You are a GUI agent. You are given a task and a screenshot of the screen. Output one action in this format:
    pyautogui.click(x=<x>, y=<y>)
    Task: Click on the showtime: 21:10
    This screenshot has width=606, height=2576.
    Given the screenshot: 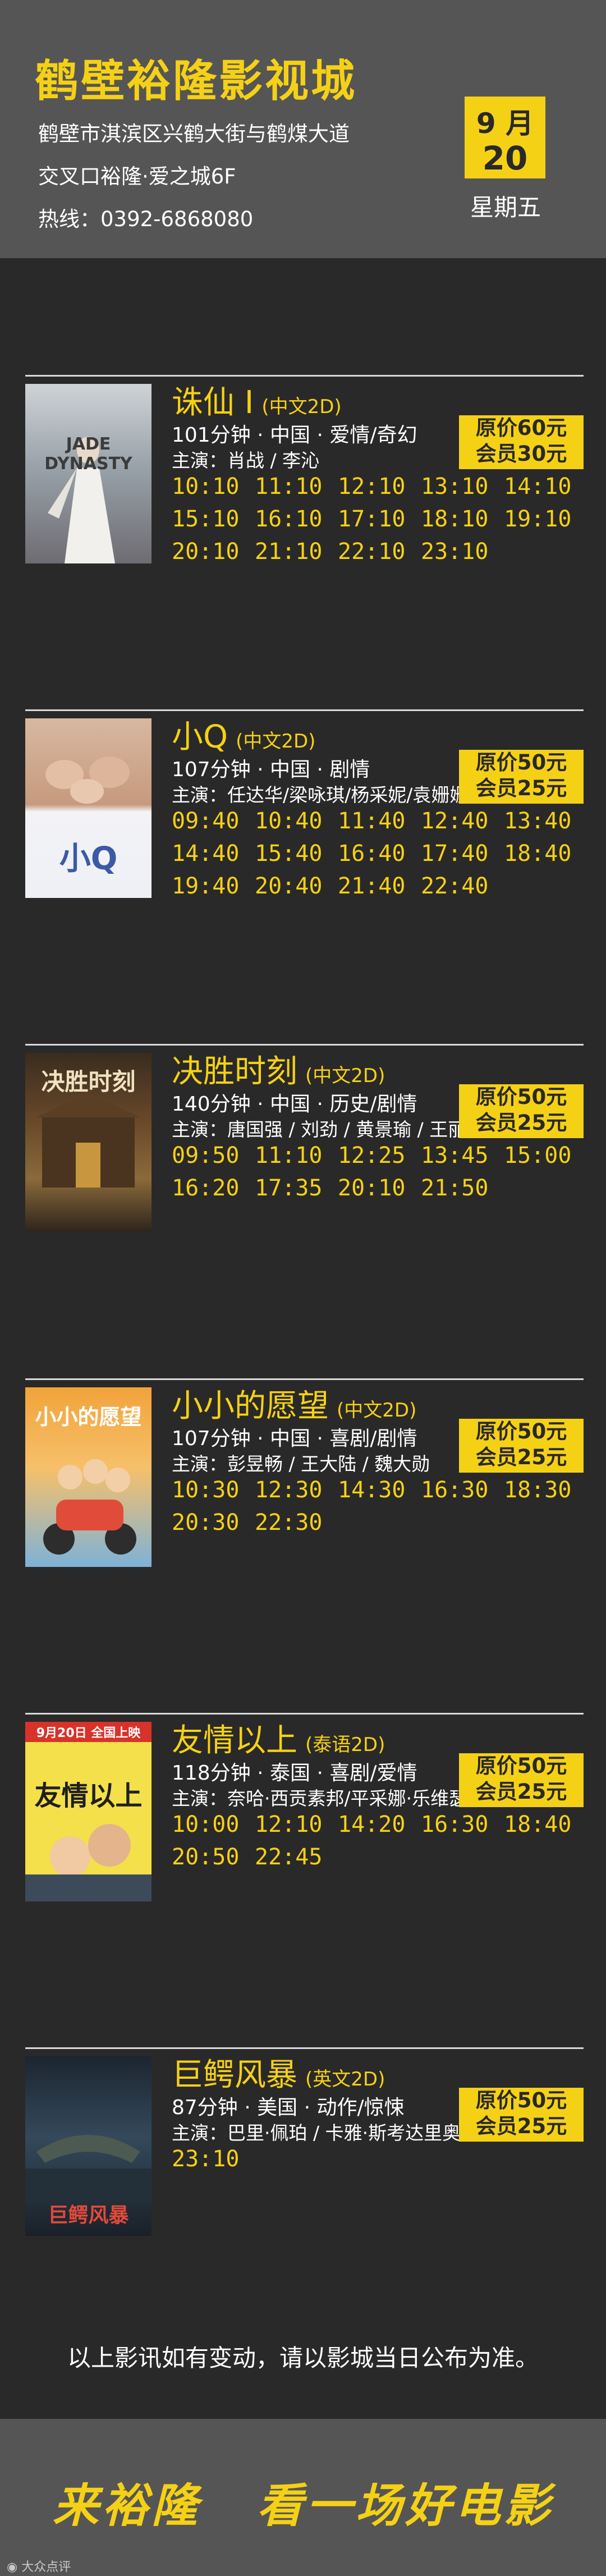 What is the action you would take?
    pyautogui.click(x=296, y=555)
    